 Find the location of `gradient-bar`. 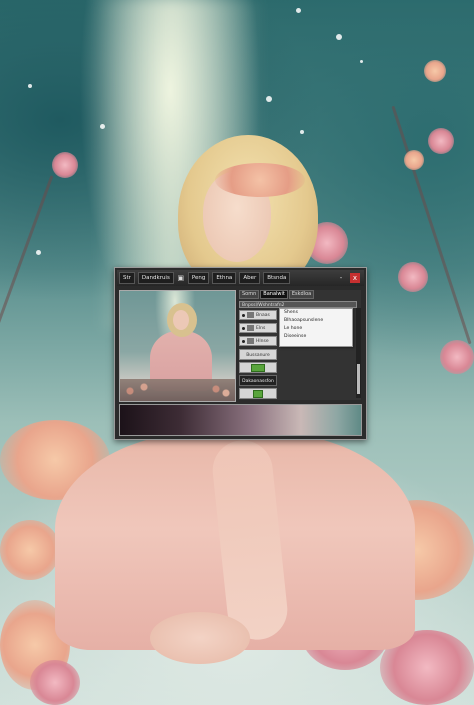

gradient-bar is located at coordinates (240, 420).